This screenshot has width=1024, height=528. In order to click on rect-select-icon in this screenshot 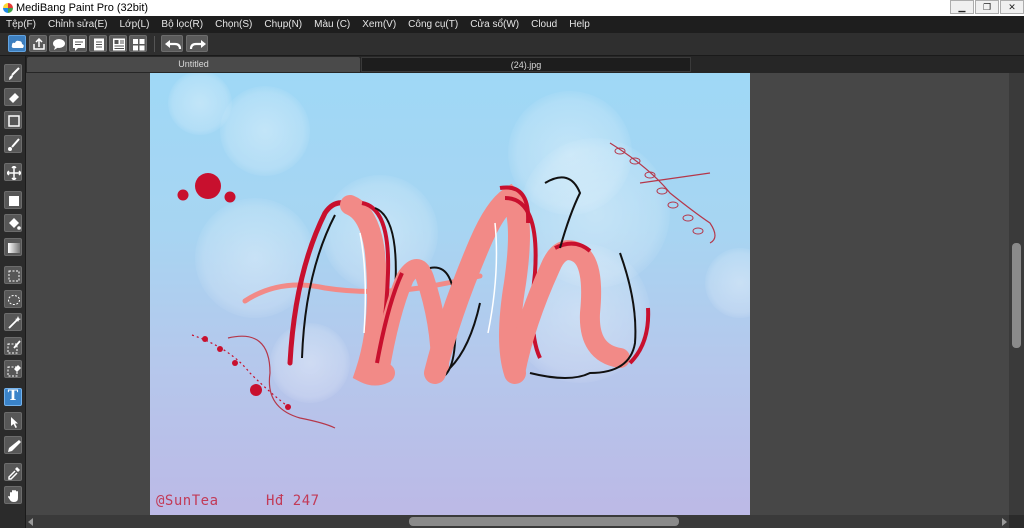, I will do `click(14, 276)`.